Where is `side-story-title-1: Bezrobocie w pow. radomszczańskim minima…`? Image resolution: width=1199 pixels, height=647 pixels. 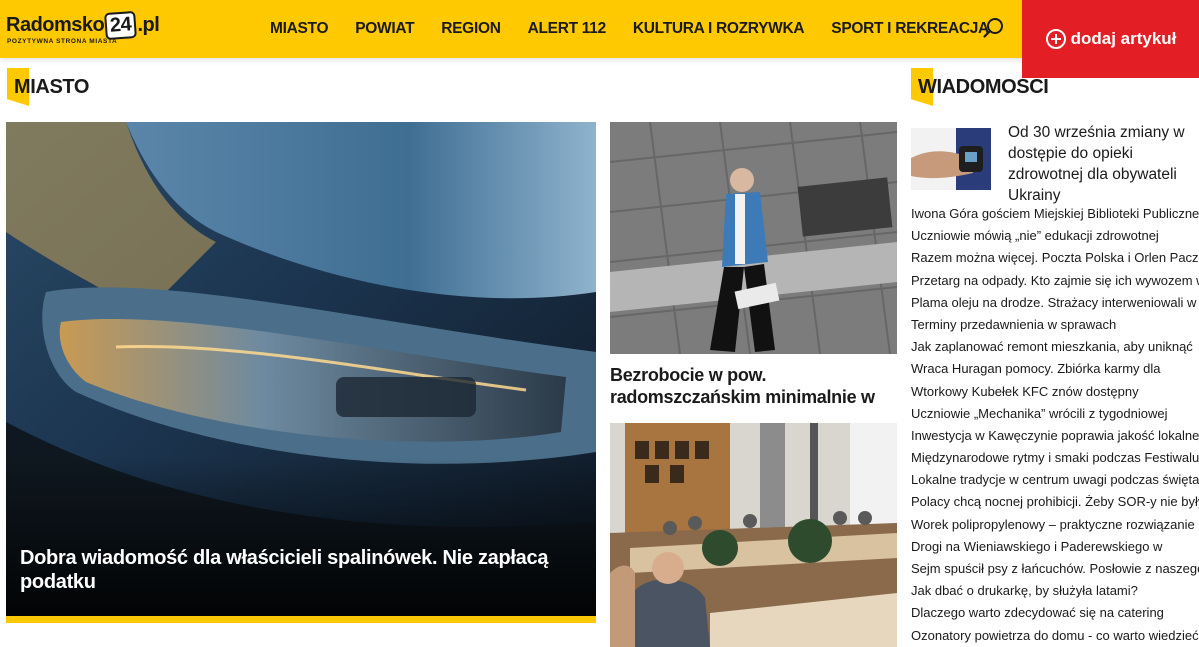
side-story-title-1: Bezrobocie w pow. radomszczańskim minima… is located at coordinates (753, 386).